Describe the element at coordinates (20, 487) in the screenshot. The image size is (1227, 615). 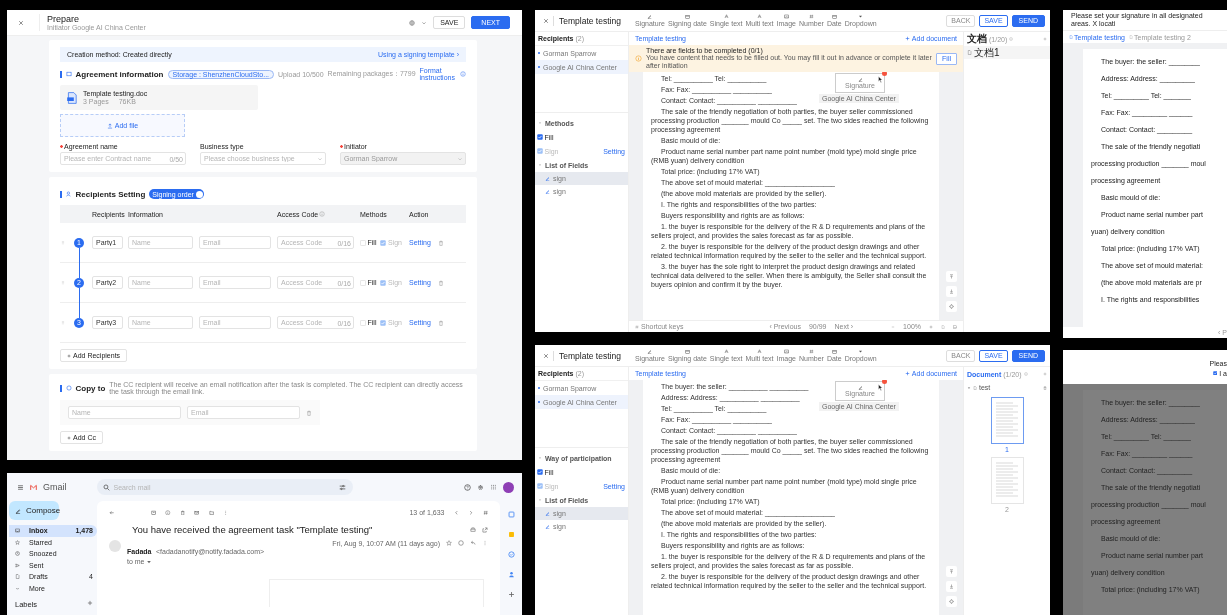
I see `menu-icon` at that location.